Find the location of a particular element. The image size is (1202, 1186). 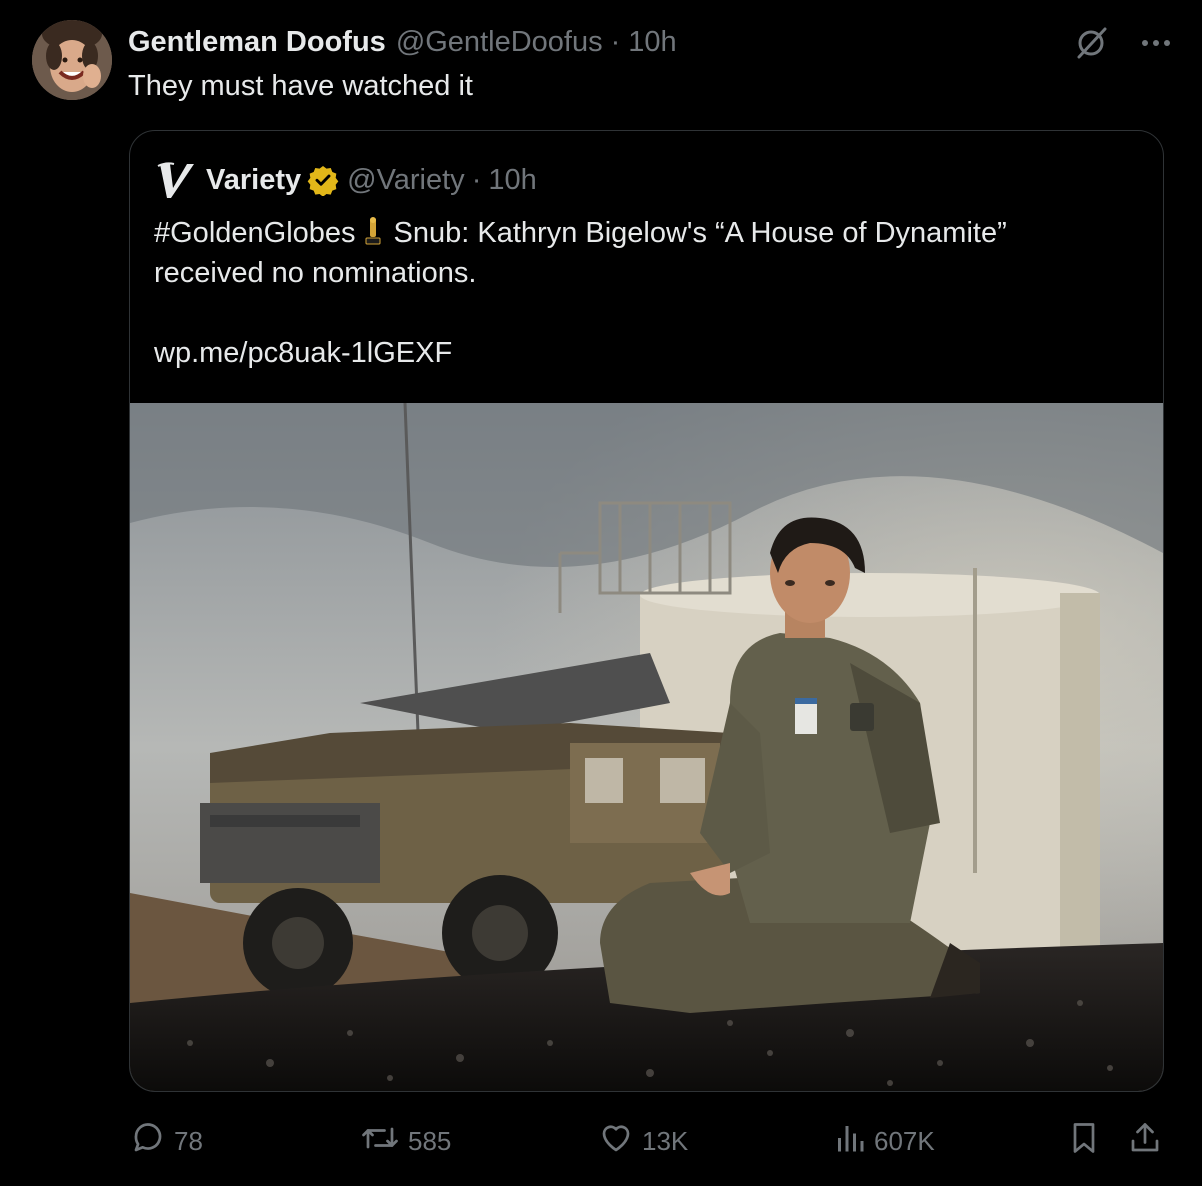

author-avatar is located at coordinates (72, 60).